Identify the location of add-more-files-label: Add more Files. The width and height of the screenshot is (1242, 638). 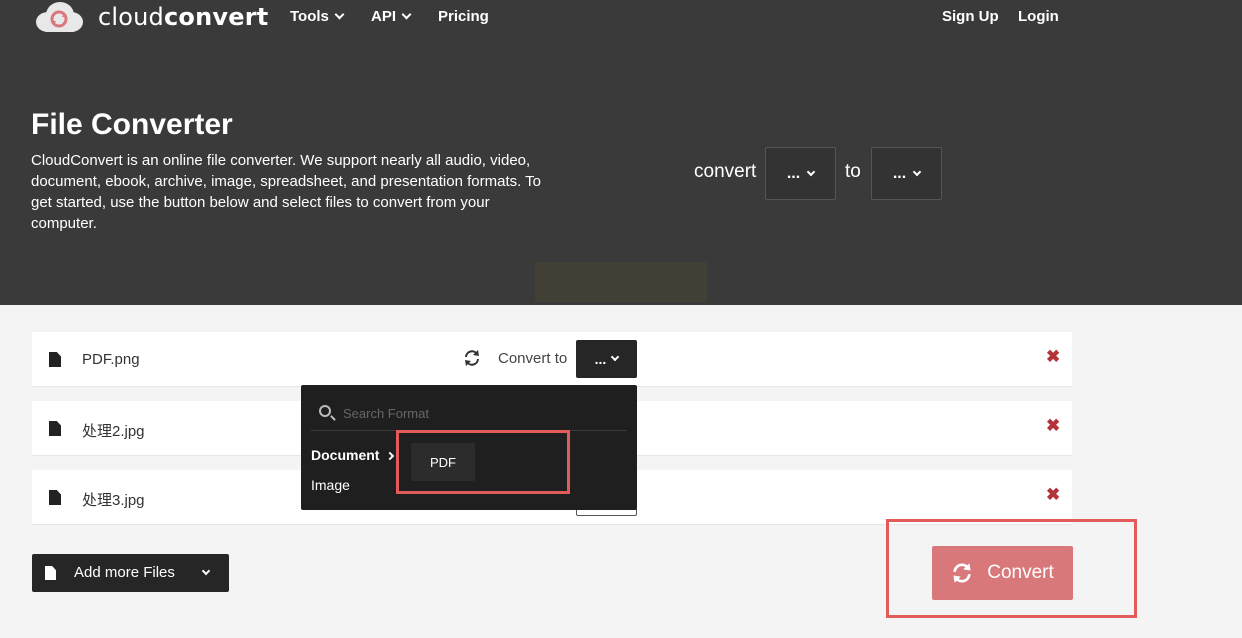
(124, 572).